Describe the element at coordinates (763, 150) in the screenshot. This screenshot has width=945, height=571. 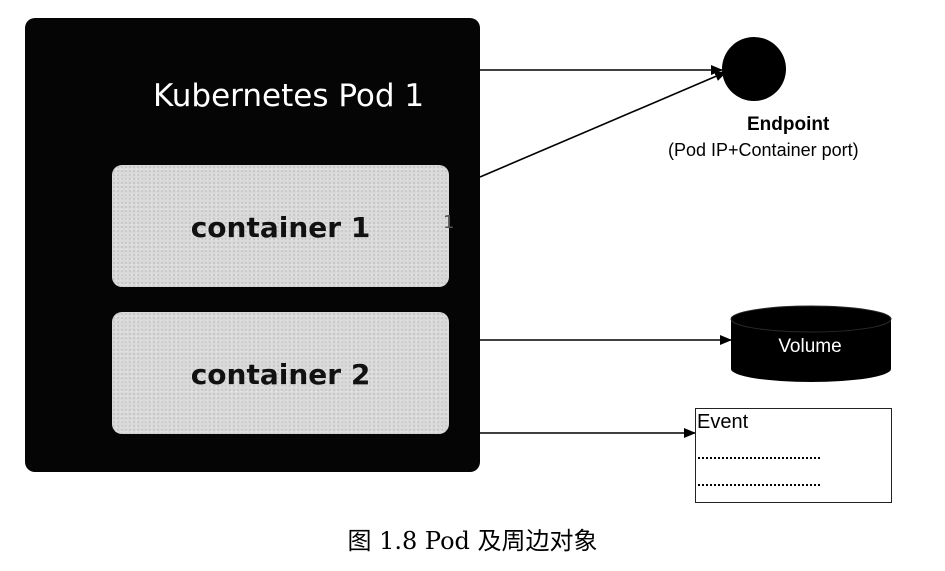
I see `endpoint-sublabel: (Pod IP+Container port)` at that location.